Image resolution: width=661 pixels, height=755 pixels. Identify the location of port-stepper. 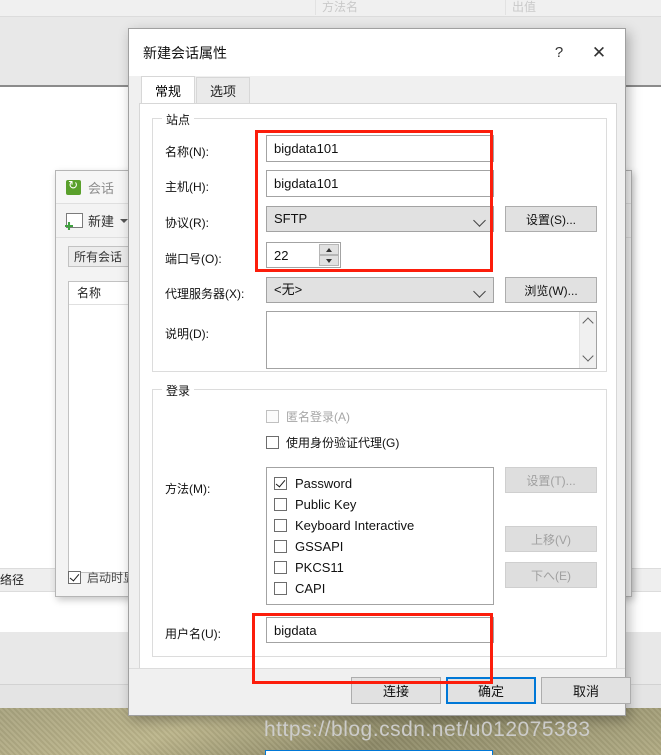
(329, 255).